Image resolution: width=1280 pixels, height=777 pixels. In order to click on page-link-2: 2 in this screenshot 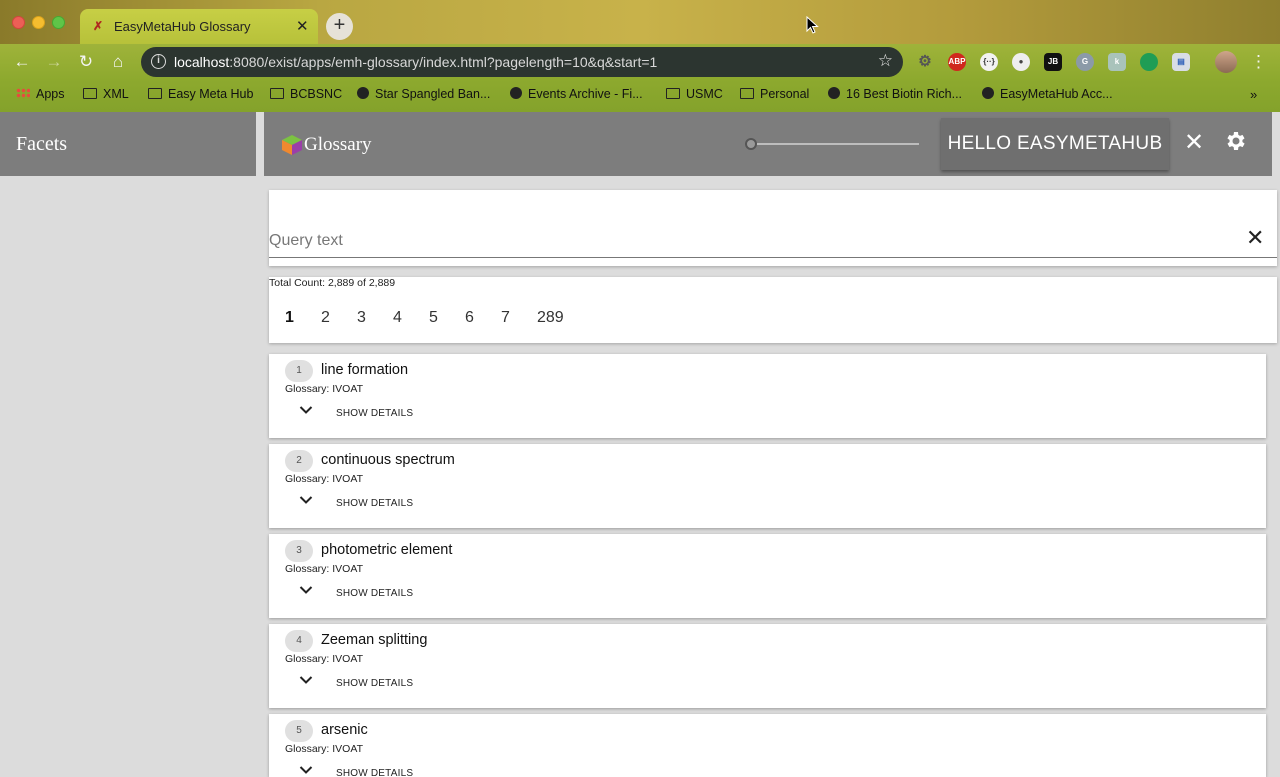, I will do `click(329, 321)`.